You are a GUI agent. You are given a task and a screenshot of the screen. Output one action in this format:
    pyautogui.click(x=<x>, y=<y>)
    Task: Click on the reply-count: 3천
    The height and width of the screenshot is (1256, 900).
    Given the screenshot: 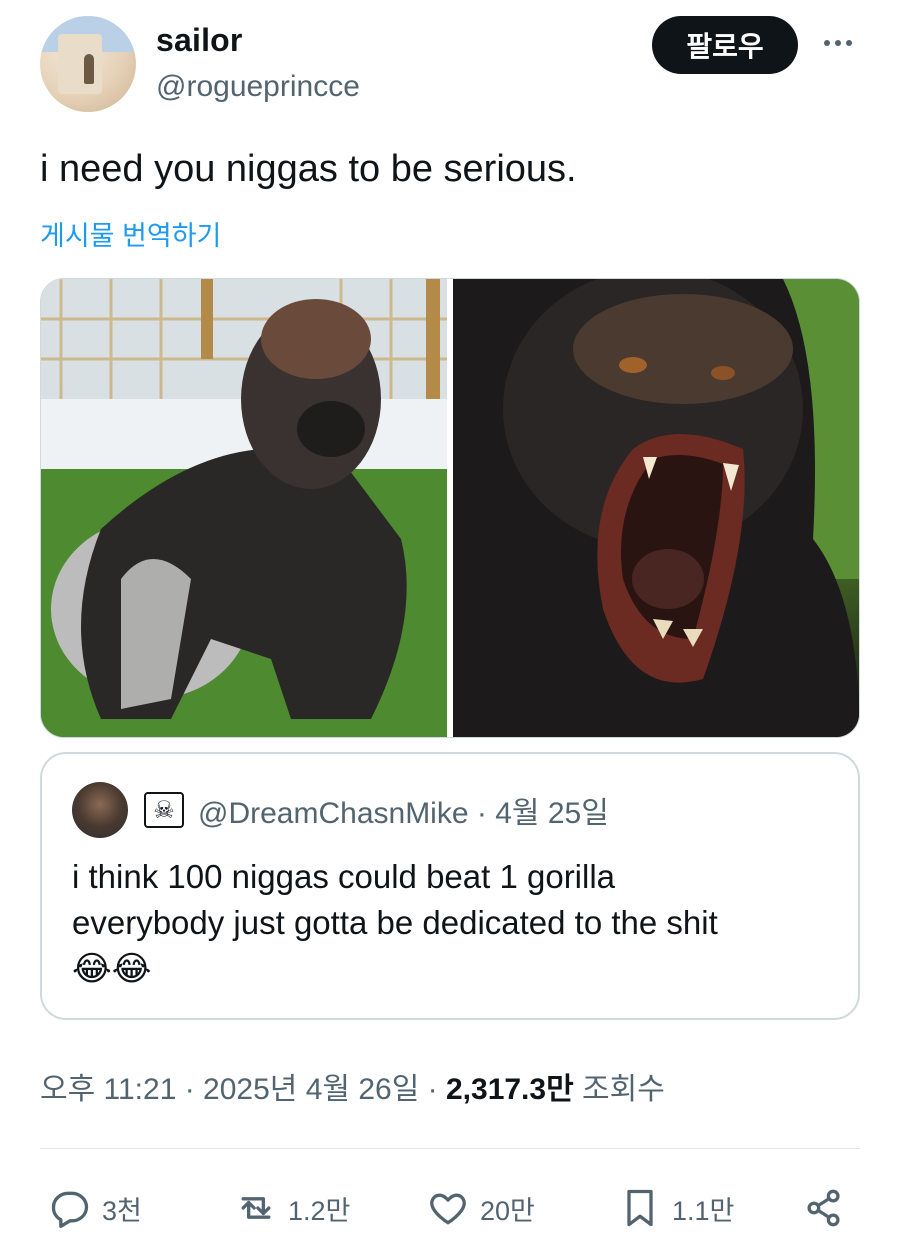 What is the action you would take?
    pyautogui.click(x=122, y=1210)
    